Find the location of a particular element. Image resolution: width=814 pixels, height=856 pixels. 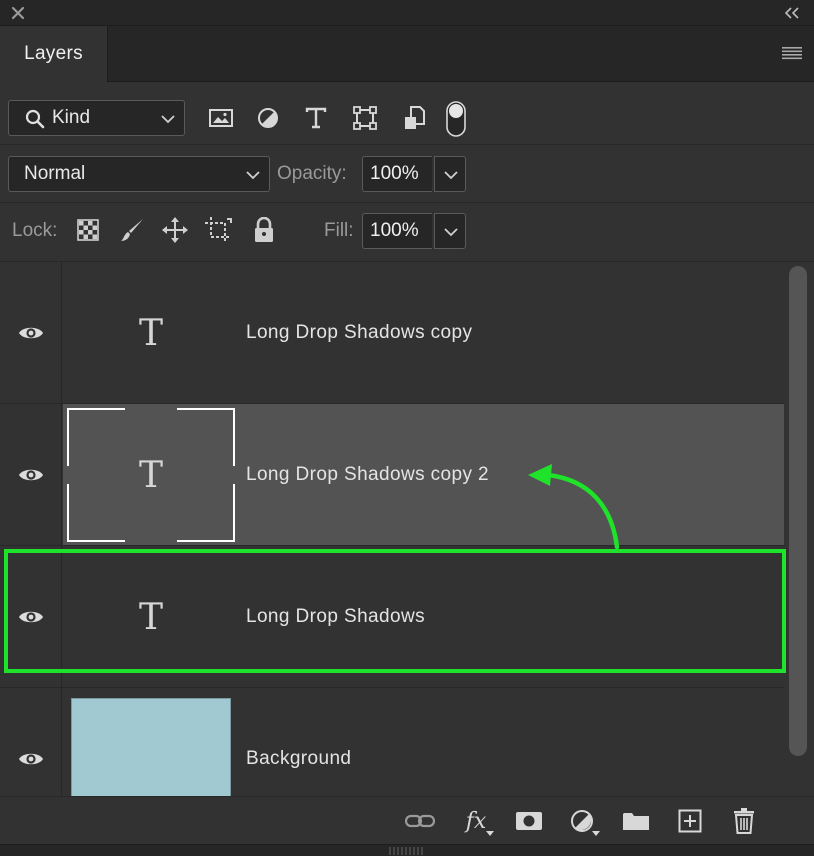

filter-row: Kind is located at coordinates (407, 114).